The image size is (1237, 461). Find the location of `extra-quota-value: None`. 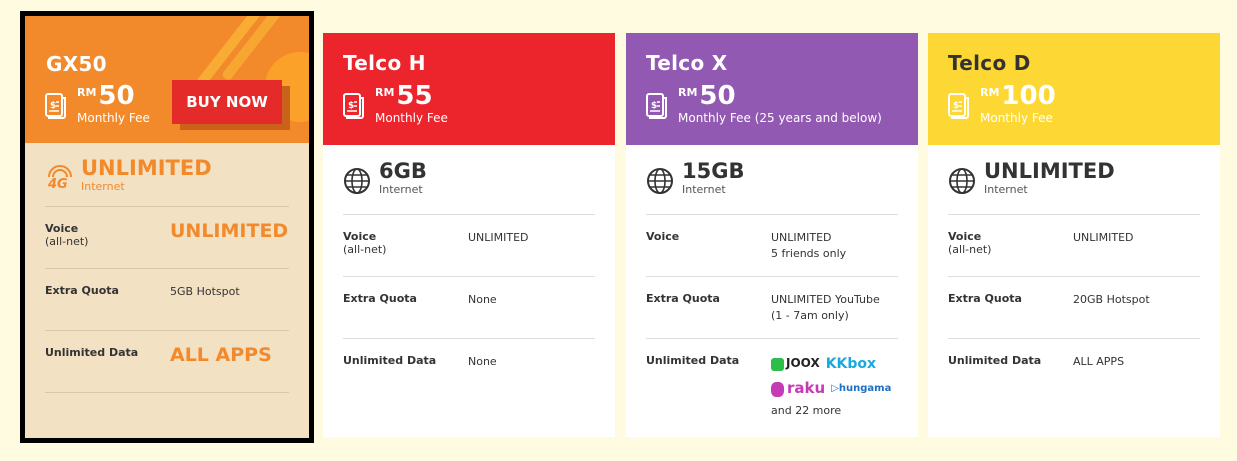

extra-quota-value: None is located at coordinates (482, 299).